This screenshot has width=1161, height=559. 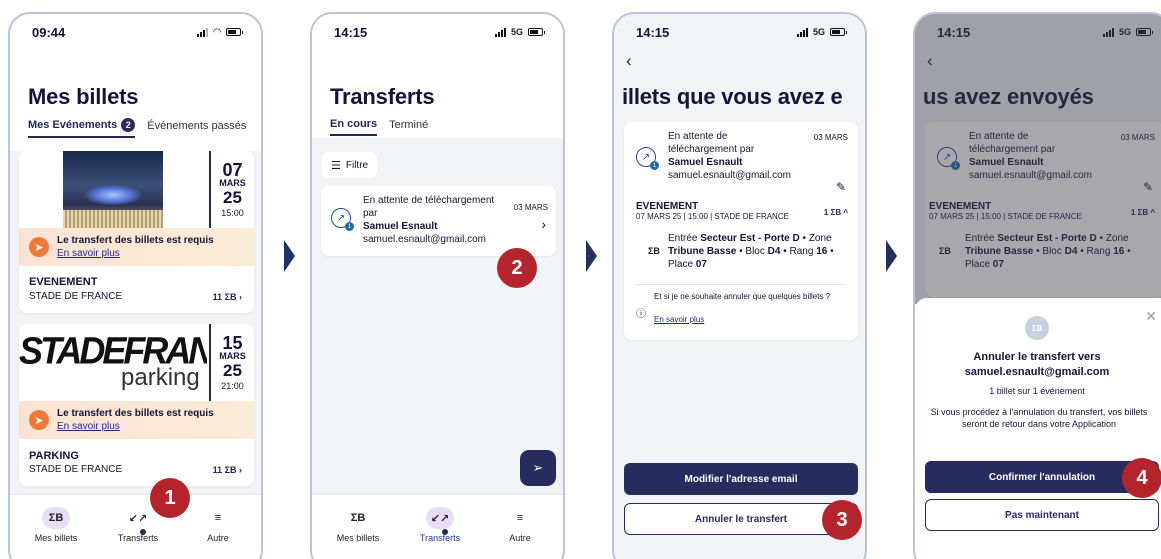 I want to click on page-title: Transferts, so click(x=382, y=96).